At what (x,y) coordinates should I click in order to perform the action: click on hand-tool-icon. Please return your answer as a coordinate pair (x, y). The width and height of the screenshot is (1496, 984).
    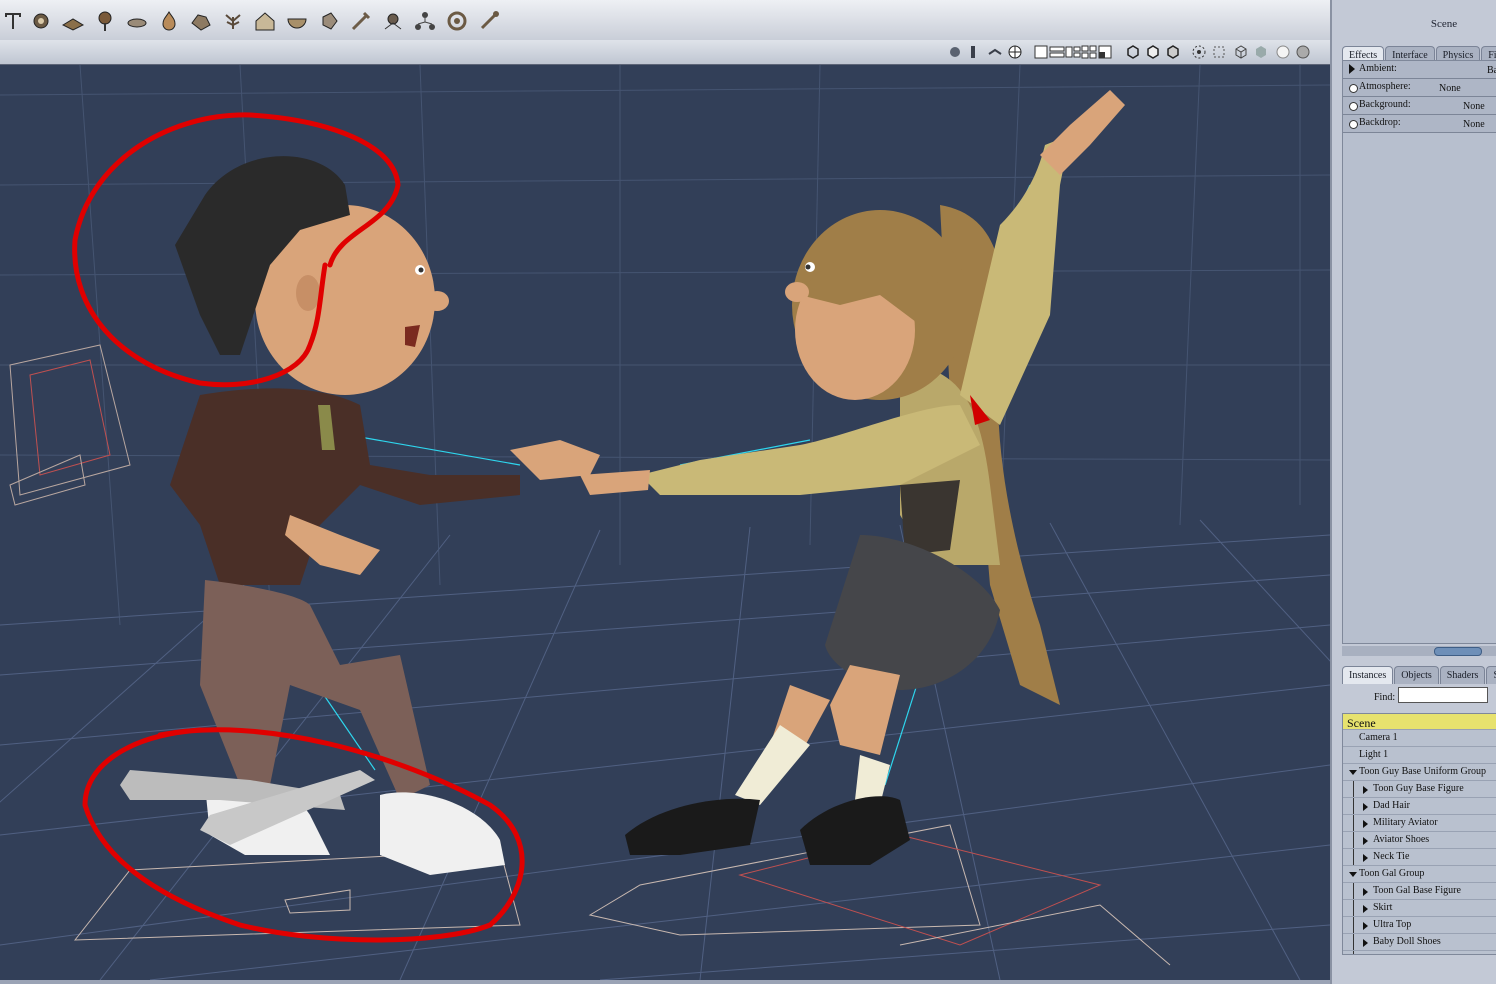
    Looking at the image, I should click on (329, 21).